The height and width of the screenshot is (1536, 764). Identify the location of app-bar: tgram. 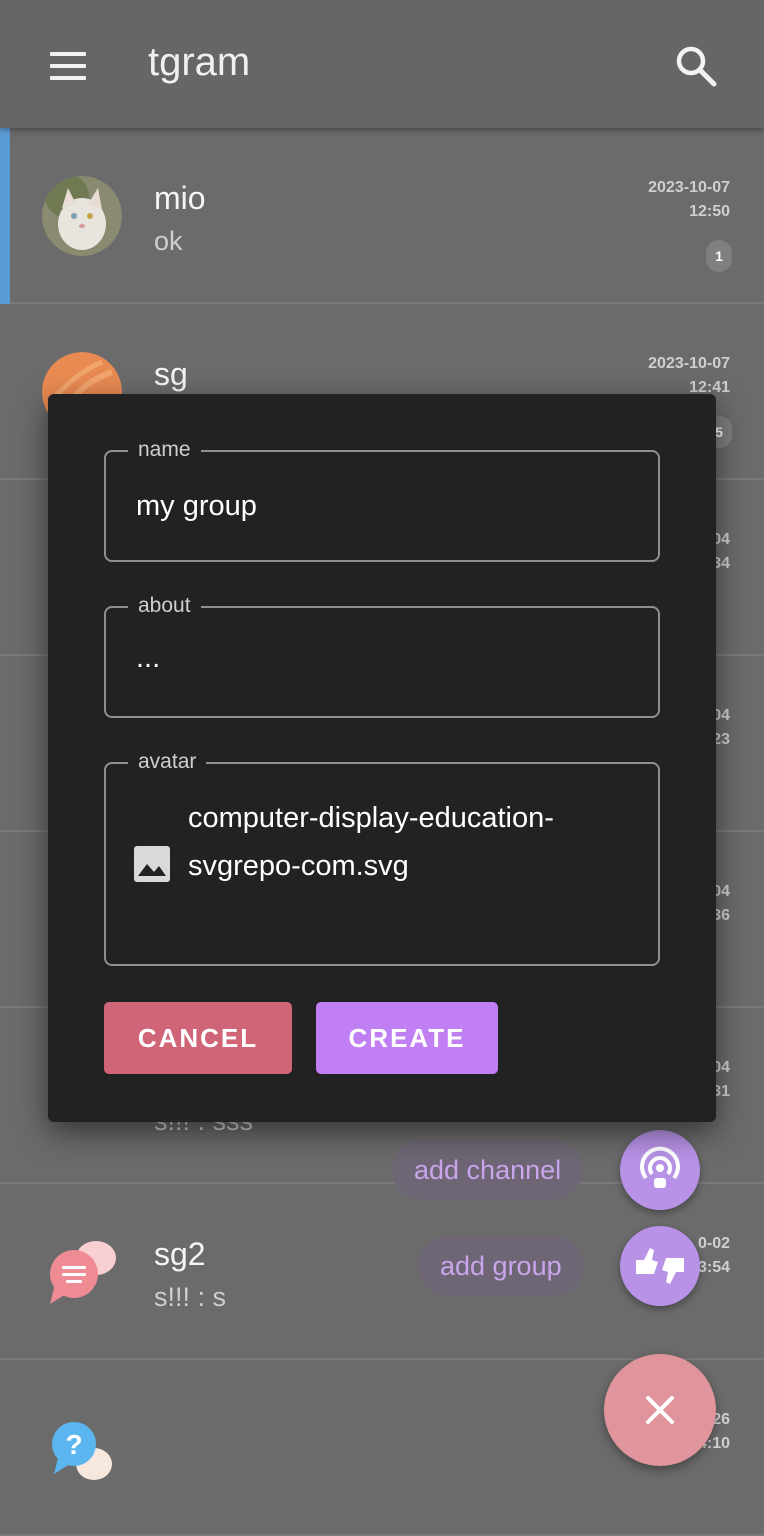
(382, 64).